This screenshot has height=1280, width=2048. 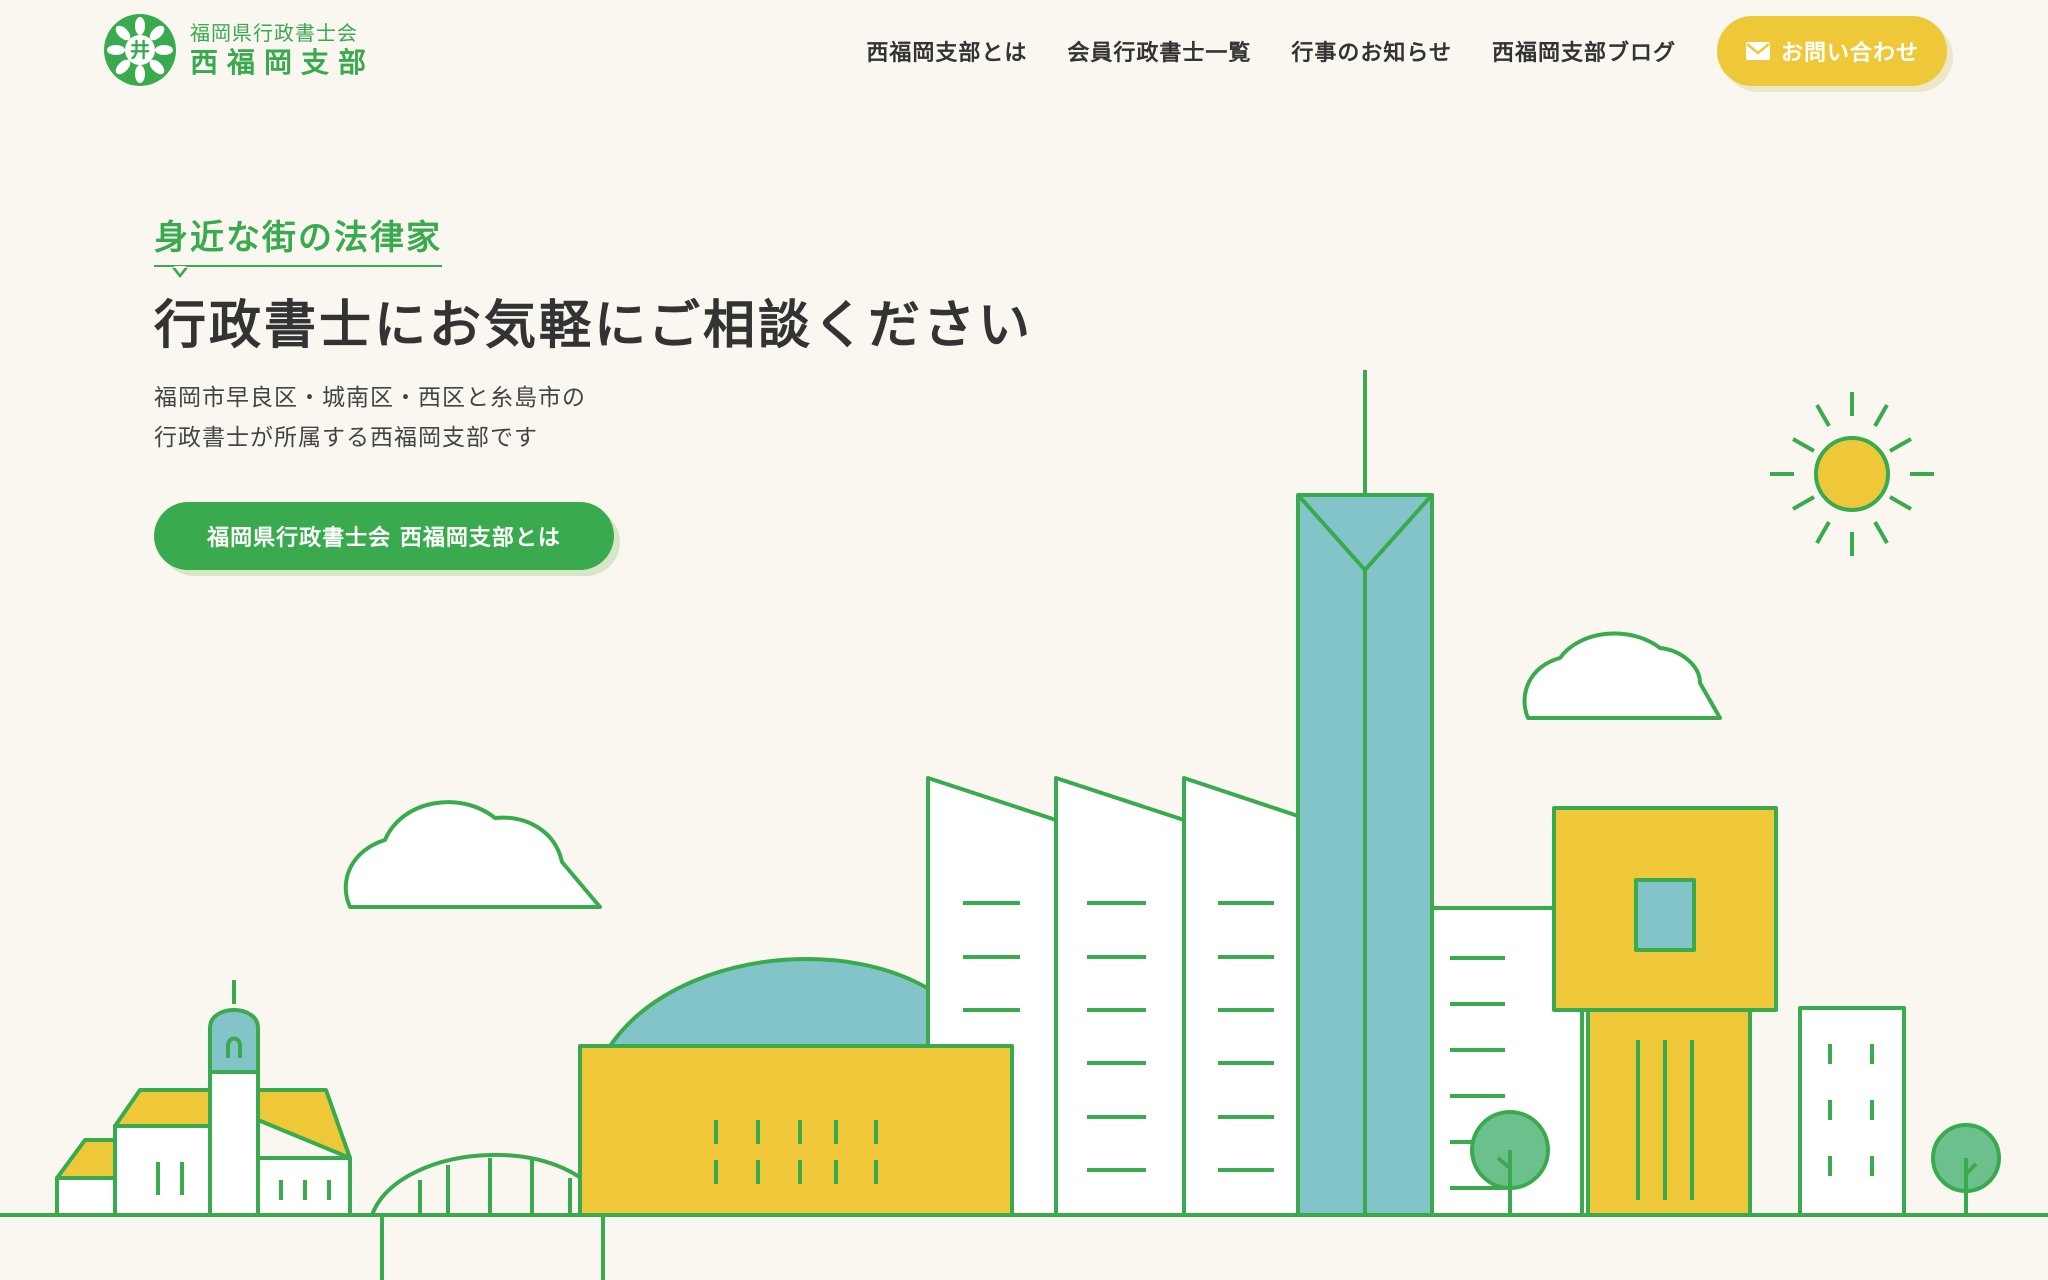 What do you see at coordinates (1852, 1111) in the screenshot?
I see `small-white-building` at bounding box center [1852, 1111].